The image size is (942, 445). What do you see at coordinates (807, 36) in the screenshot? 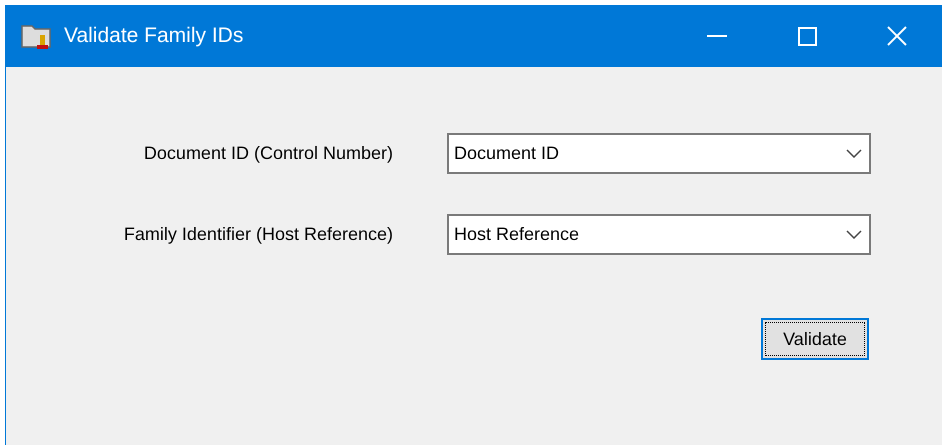
I see `maximize-icon` at bounding box center [807, 36].